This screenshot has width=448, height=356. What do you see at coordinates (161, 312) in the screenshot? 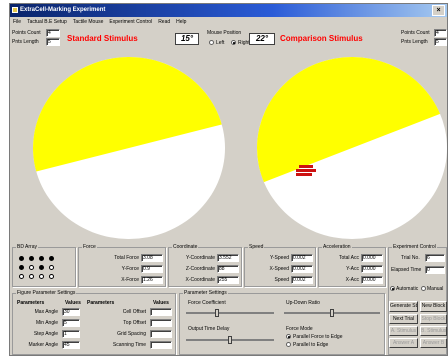
I see `cell-offset-field` at bounding box center [161, 312].